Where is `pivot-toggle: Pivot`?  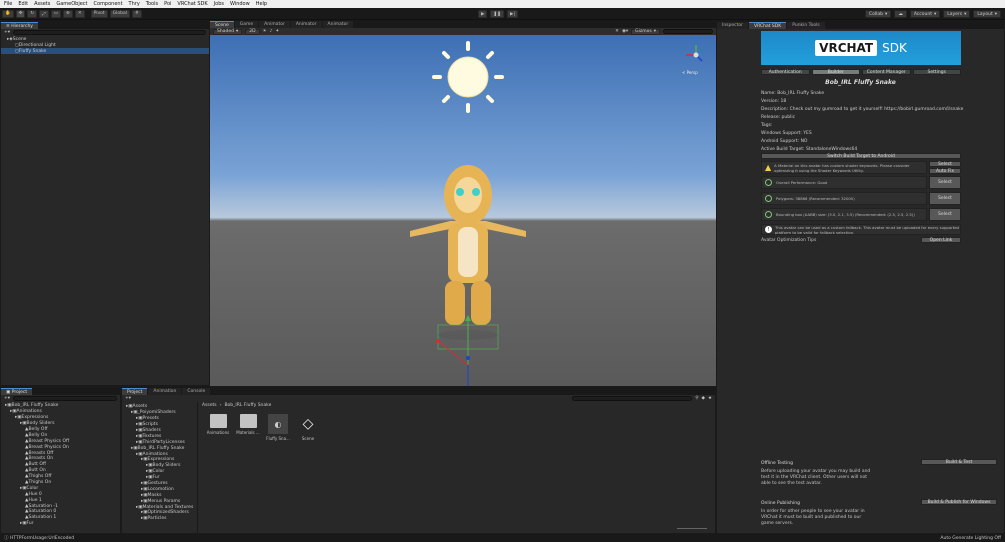
pivot-toggle: Pivot is located at coordinates (99, 13).